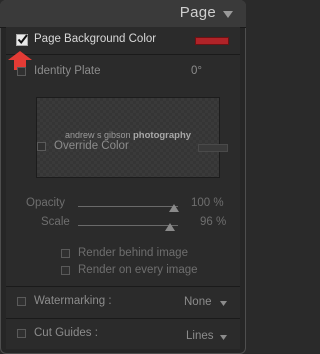 This screenshot has height=354, width=320. Describe the element at coordinates (123, 224) in the screenshot. I see `scale-row: Scale 96 %` at that location.